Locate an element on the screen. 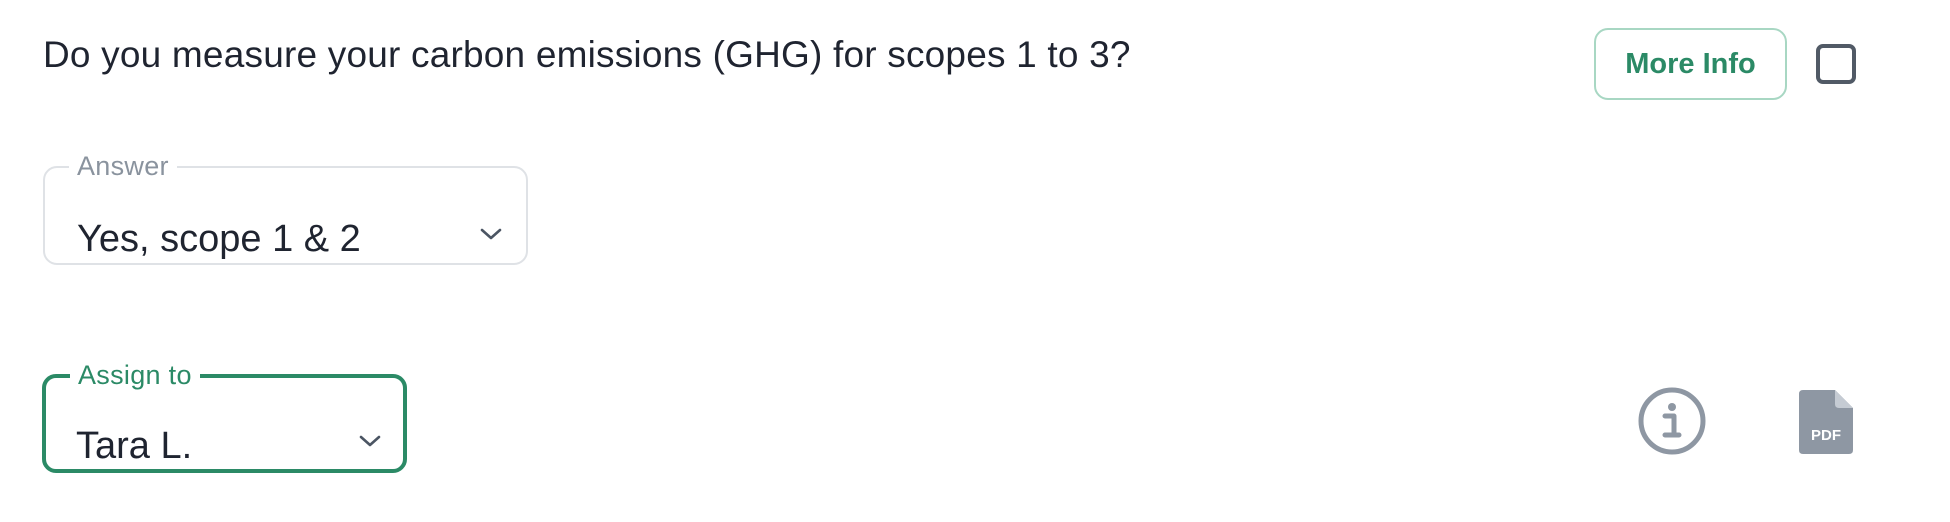 Image resolution: width=1950 pixels, height=522 pixels. assign-to-label: Assign to is located at coordinates (135, 375).